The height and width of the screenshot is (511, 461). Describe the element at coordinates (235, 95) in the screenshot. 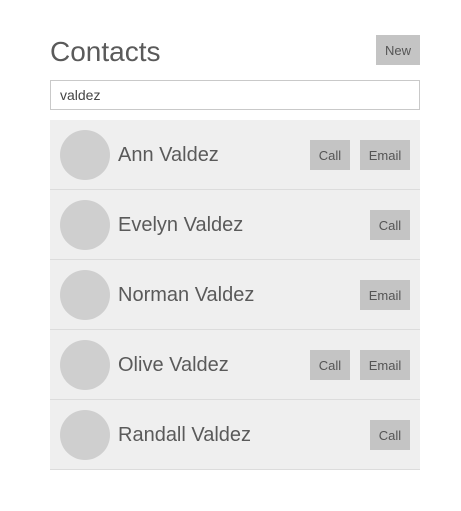

I see `search-input` at that location.